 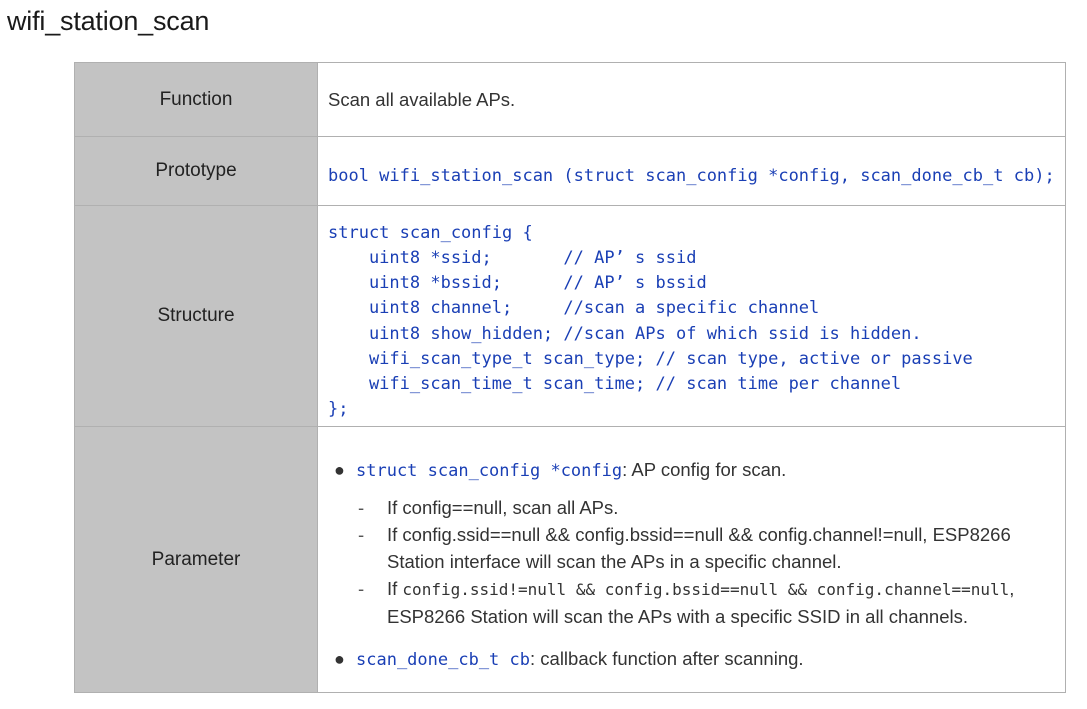 What do you see at coordinates (574, 308) in the screenshot?
I see `structure-line: uint8 channel; //scan a specific channel` at bounding box center [574, 308].